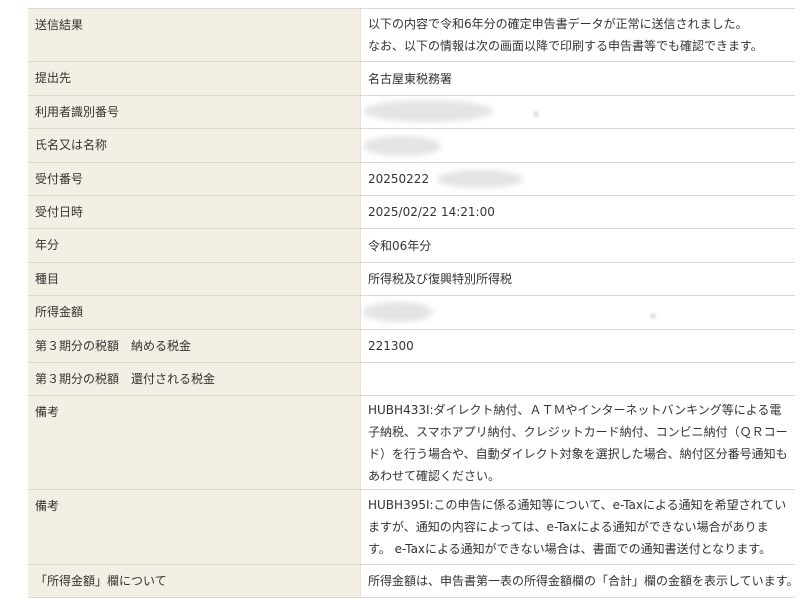 The width and height of the screenshot is (800, 598). What do you see at coordinates (577, 581) in the screenshot?
I see `income-amount-note-value: 所得金額は、申告書第一表の所得金額欄の「合計」欄の金額を表示しています。` at bounding box center [577, 581].